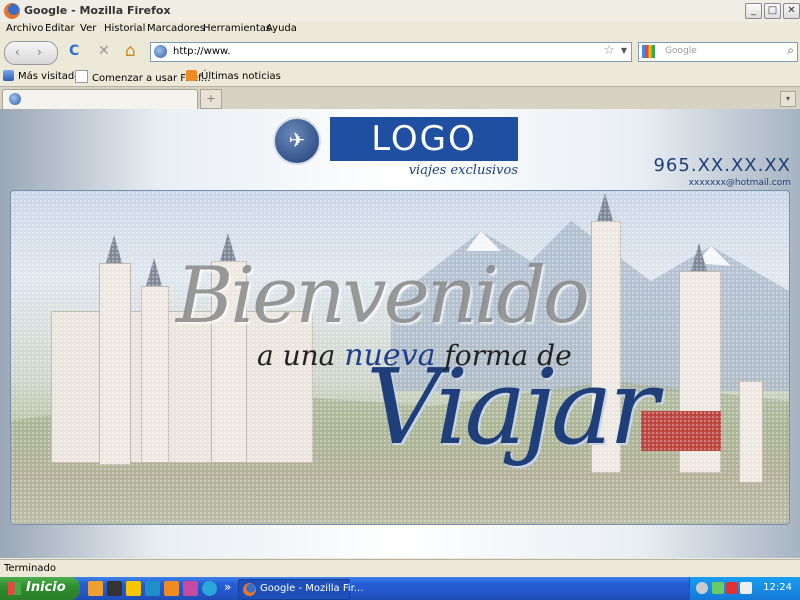 The height and width of the screenshot is (600, 800). What do you see at coordinates (130, 51) in the screenshot?
I see `home-icon: ⌂` at bounding box center [130, 51].